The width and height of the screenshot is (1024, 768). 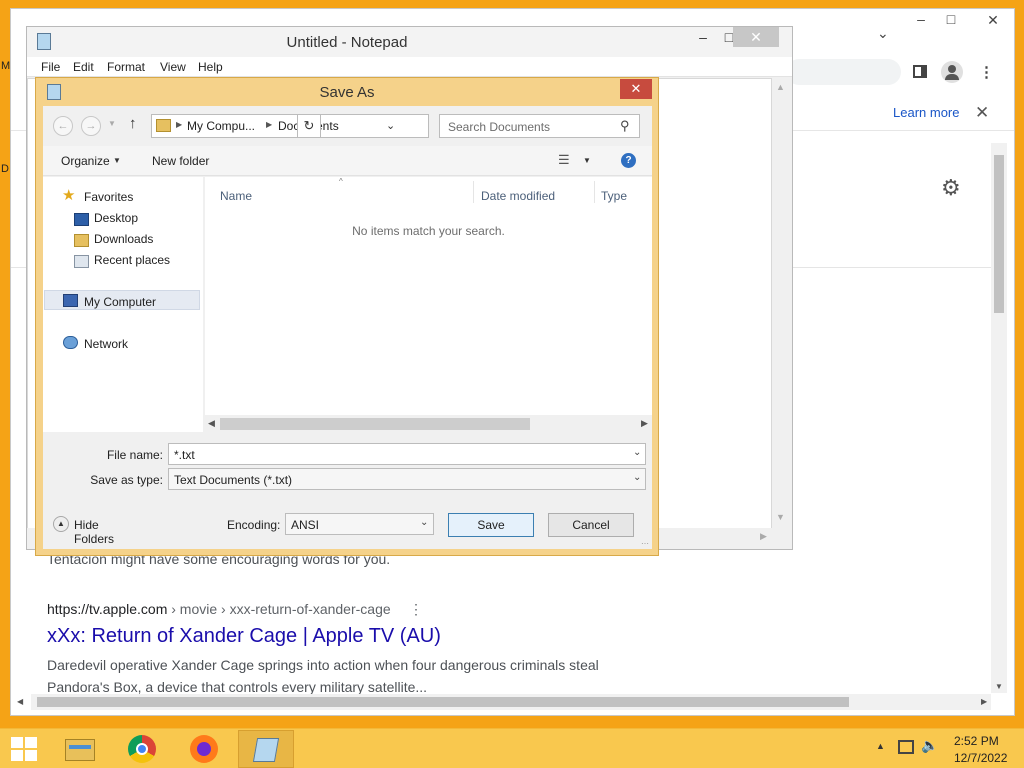 I want to click on address-dropdown-chevron-icon: ⌄, so click(x=390, y=125).